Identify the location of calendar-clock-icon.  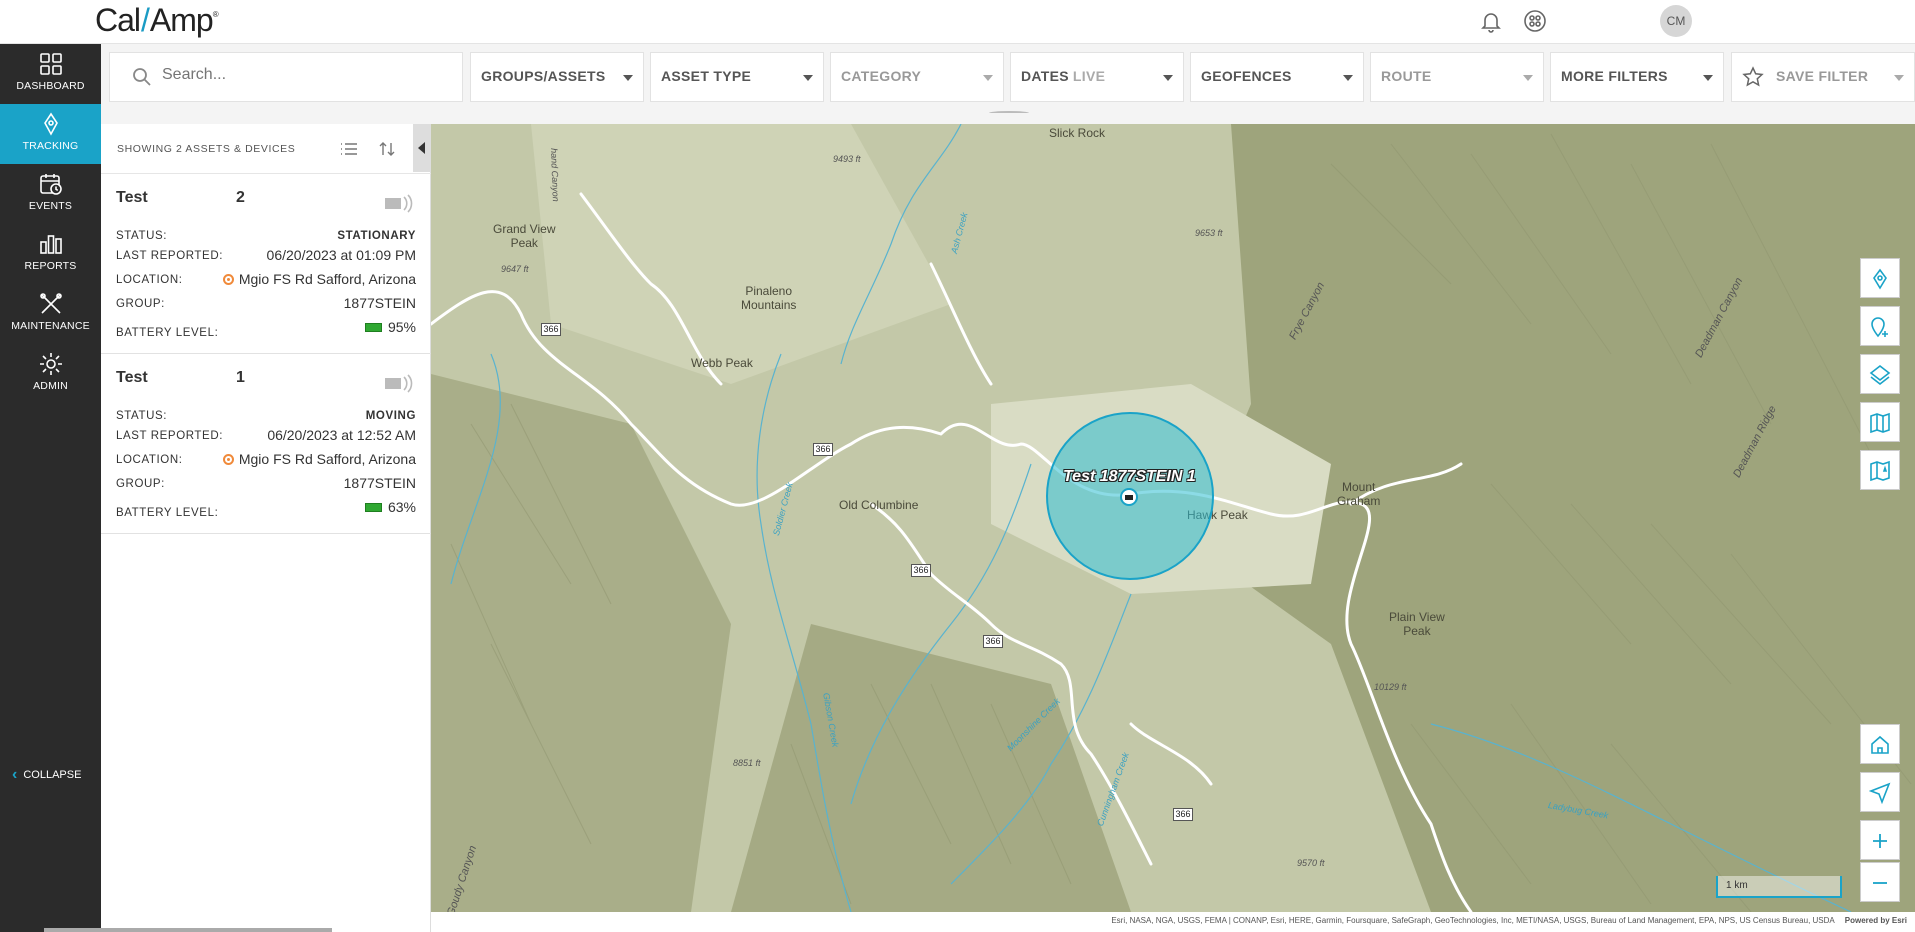
(50, 184).